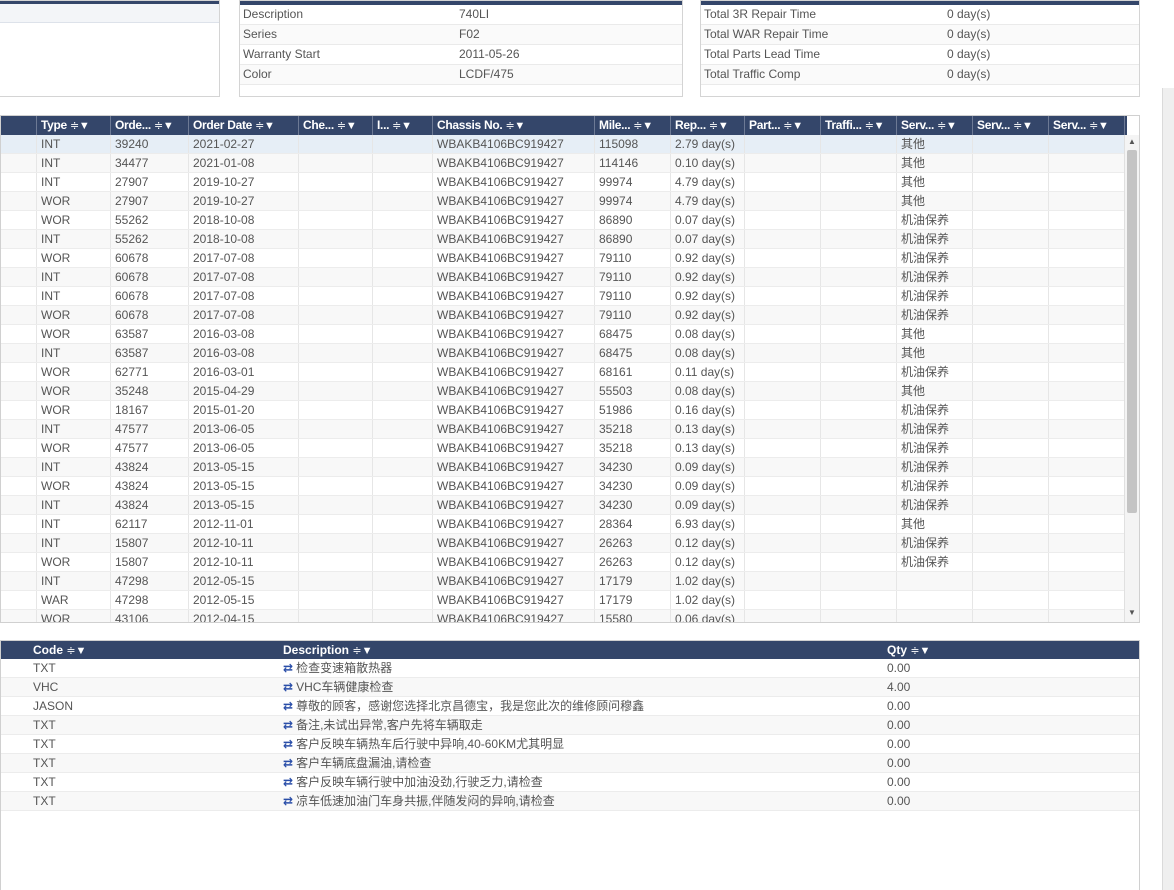  Describe the element at coordinates (570, 782) in the screenshot. I see `list-item: TXT ⇄ 客户反映车辆行驶中加油没劲,行驶乏力,请检查 0.00` at that location.